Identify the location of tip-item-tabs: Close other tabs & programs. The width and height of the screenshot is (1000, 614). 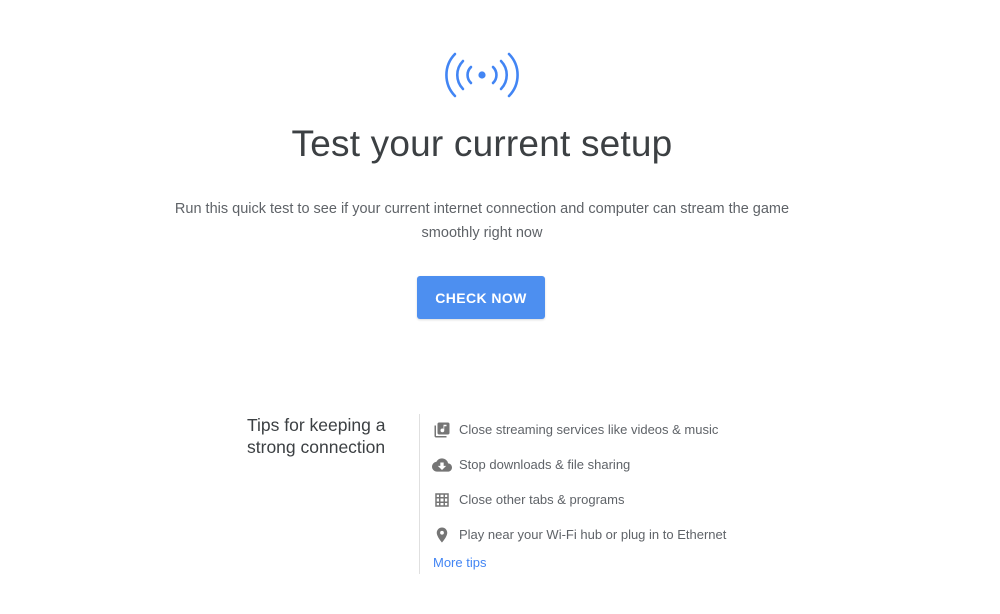
(579, 499).